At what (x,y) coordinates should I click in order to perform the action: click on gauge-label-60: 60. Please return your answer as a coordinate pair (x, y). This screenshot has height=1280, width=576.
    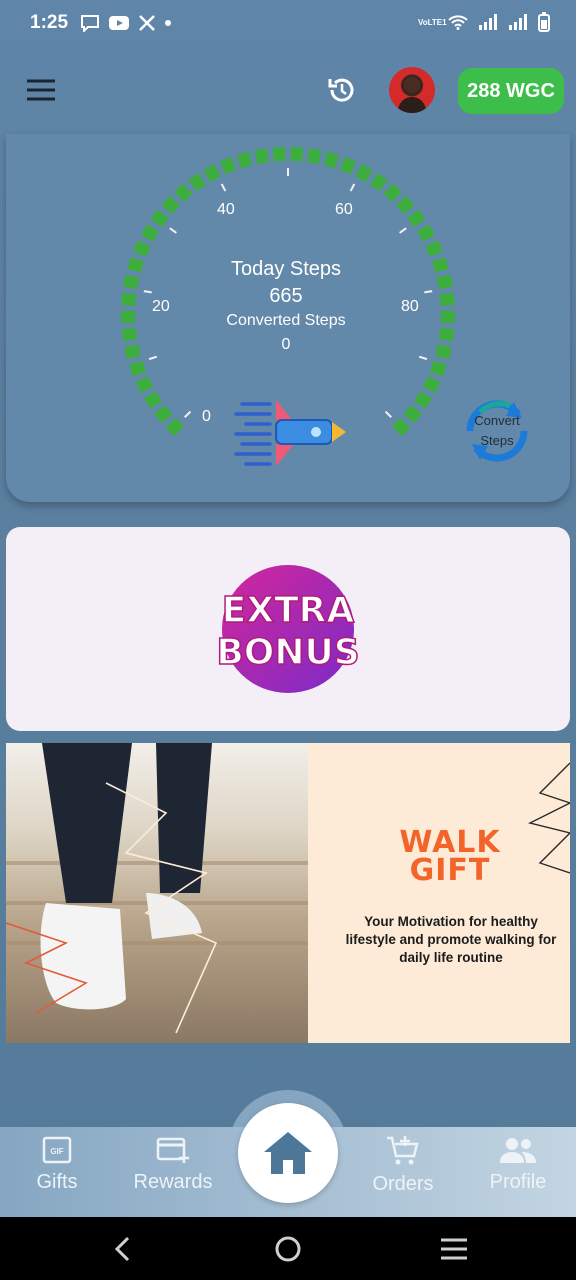
    Looking at the image, I should click on (344, 209).